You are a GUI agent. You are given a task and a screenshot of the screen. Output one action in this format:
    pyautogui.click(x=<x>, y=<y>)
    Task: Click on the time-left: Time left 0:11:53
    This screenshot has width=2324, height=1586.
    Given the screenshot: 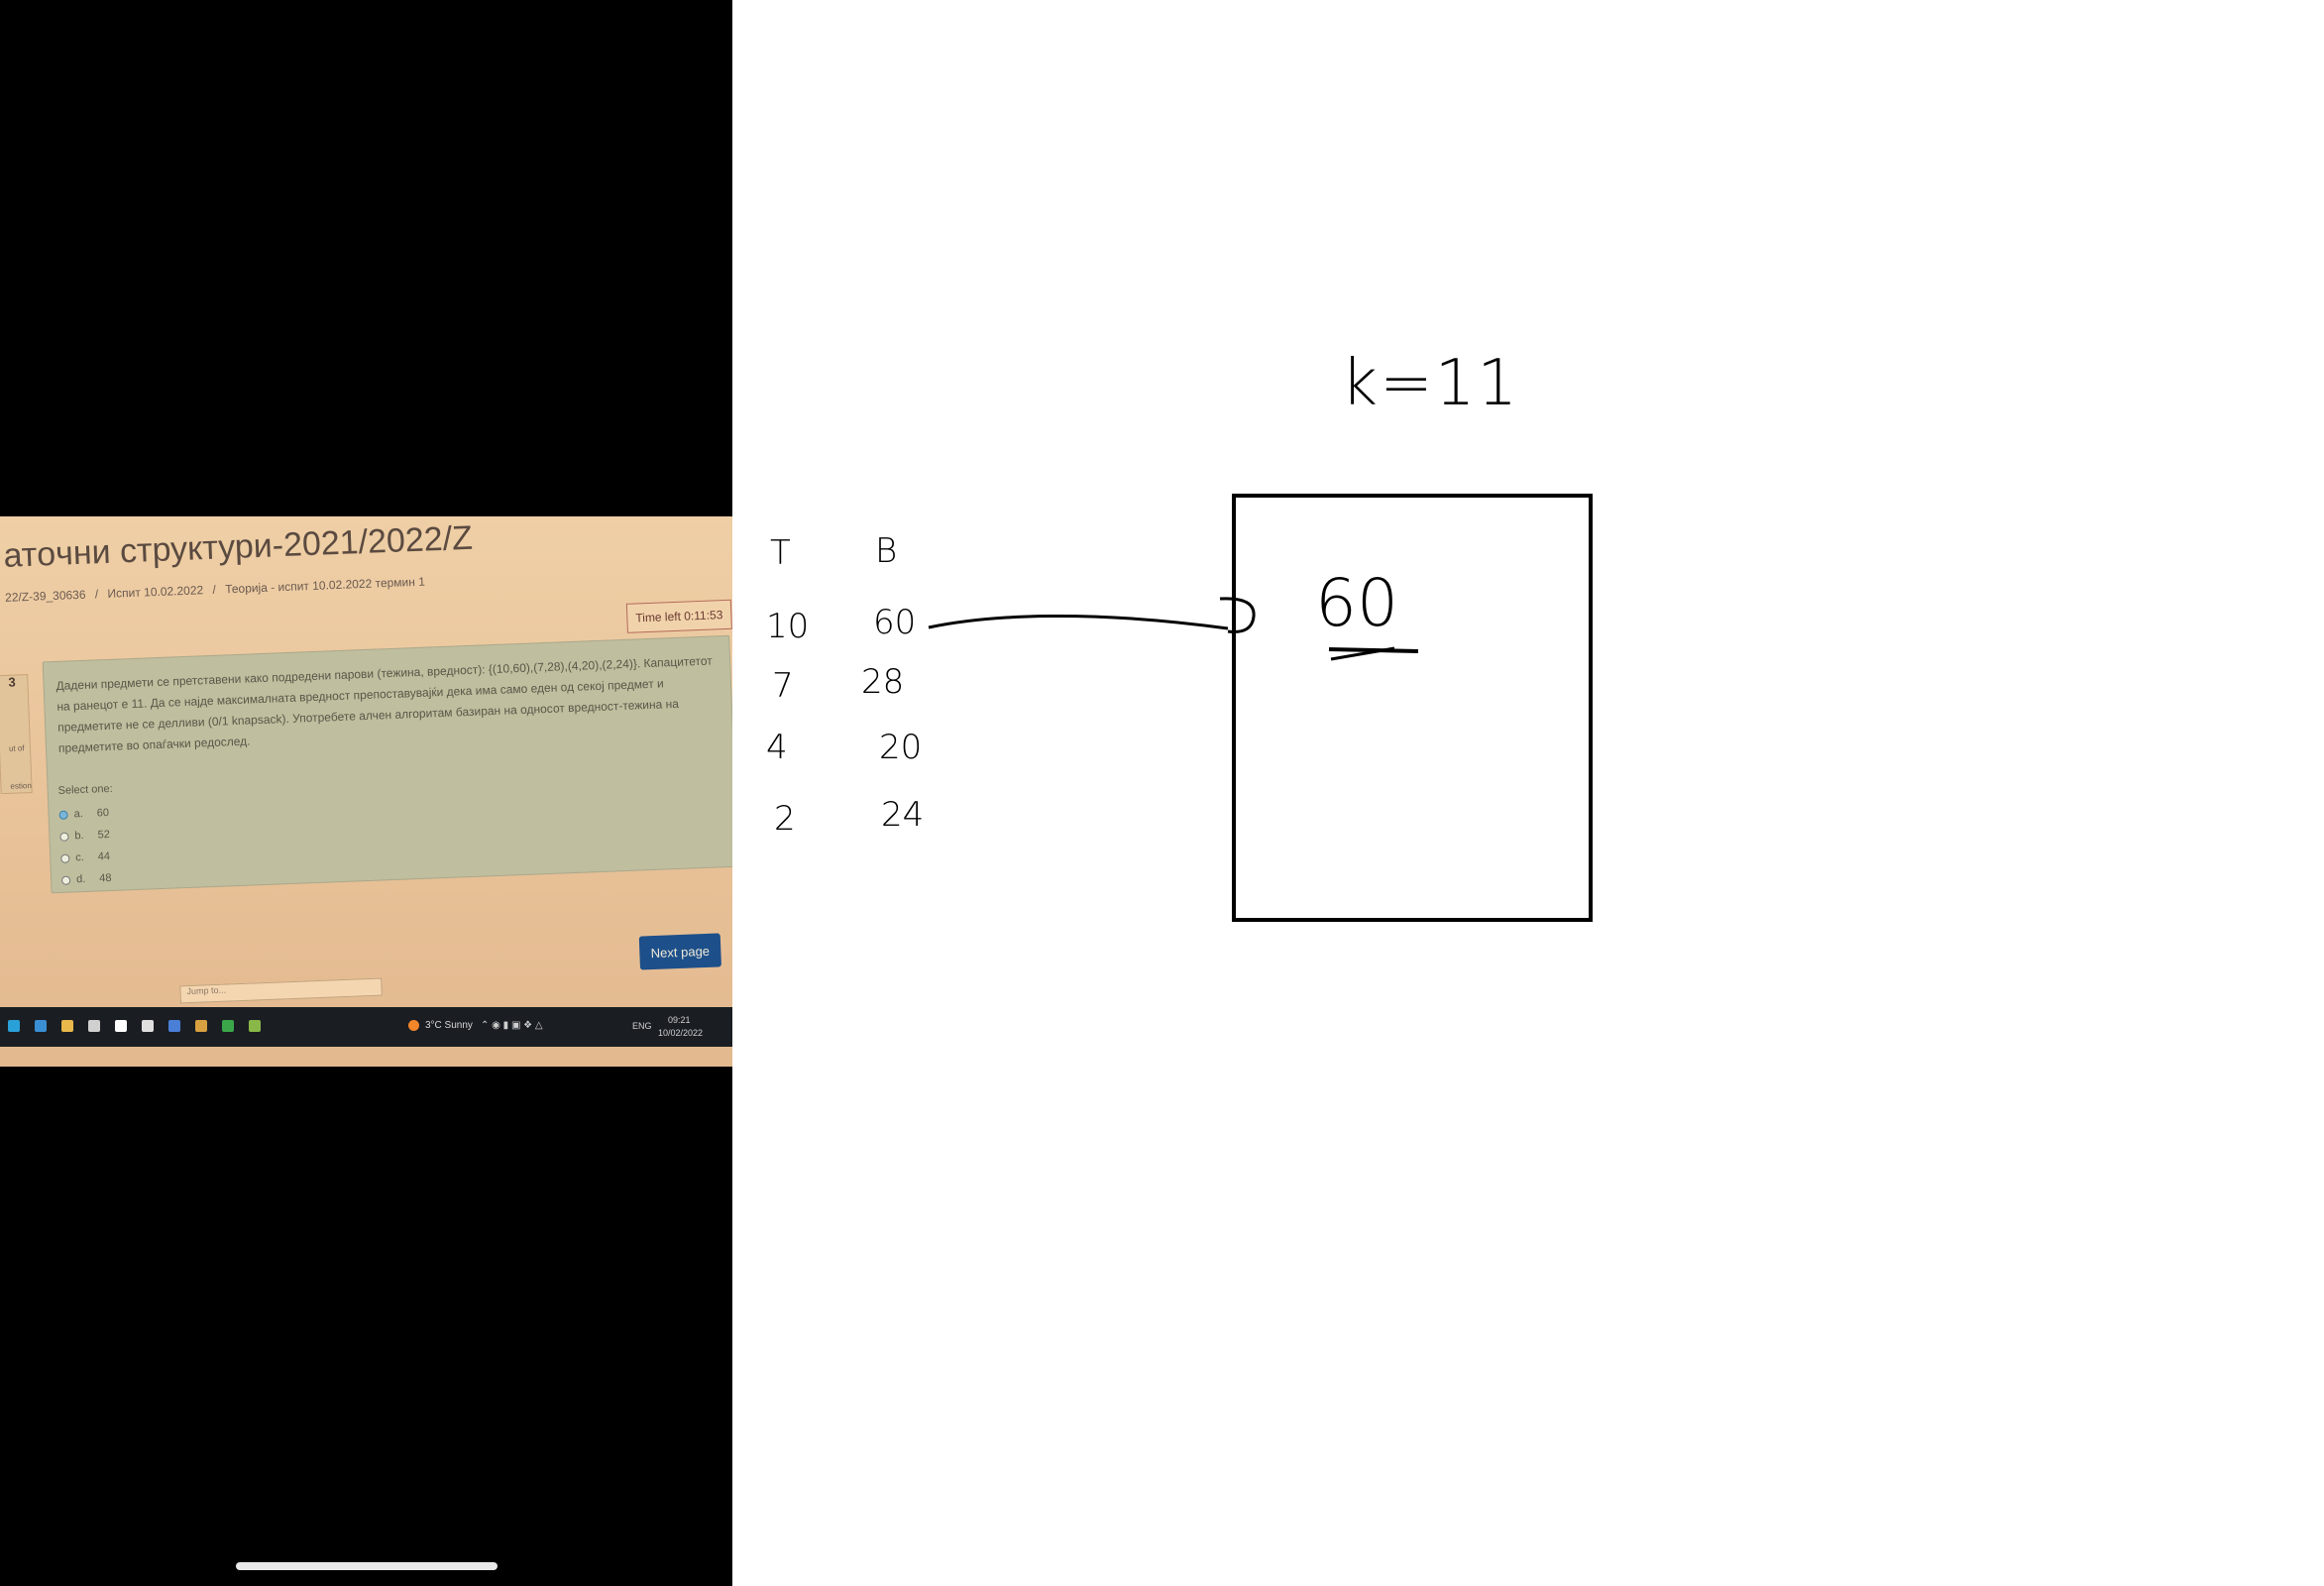 What is the action you would take?
    pyautogui.click(x=678, y=616)
    